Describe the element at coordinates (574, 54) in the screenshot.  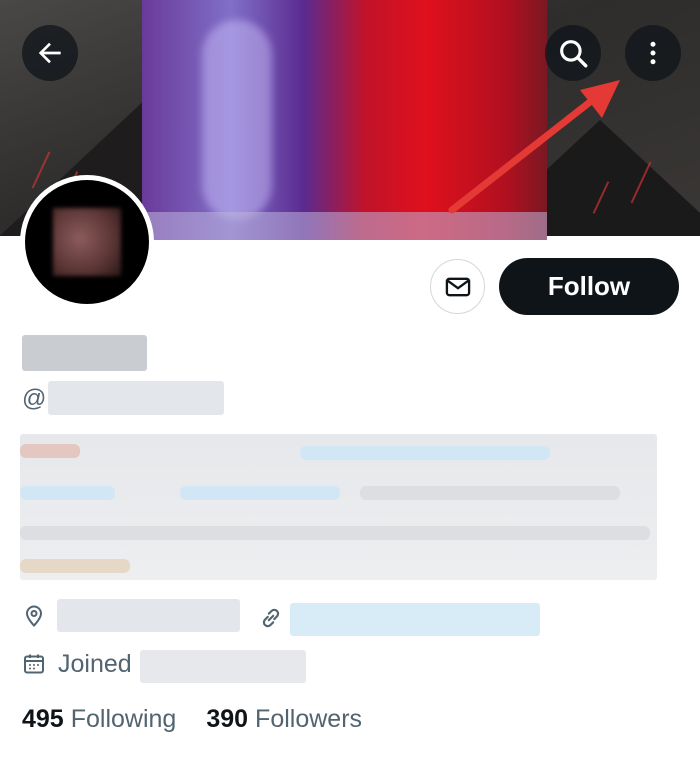
I see `search-icon` at that location.